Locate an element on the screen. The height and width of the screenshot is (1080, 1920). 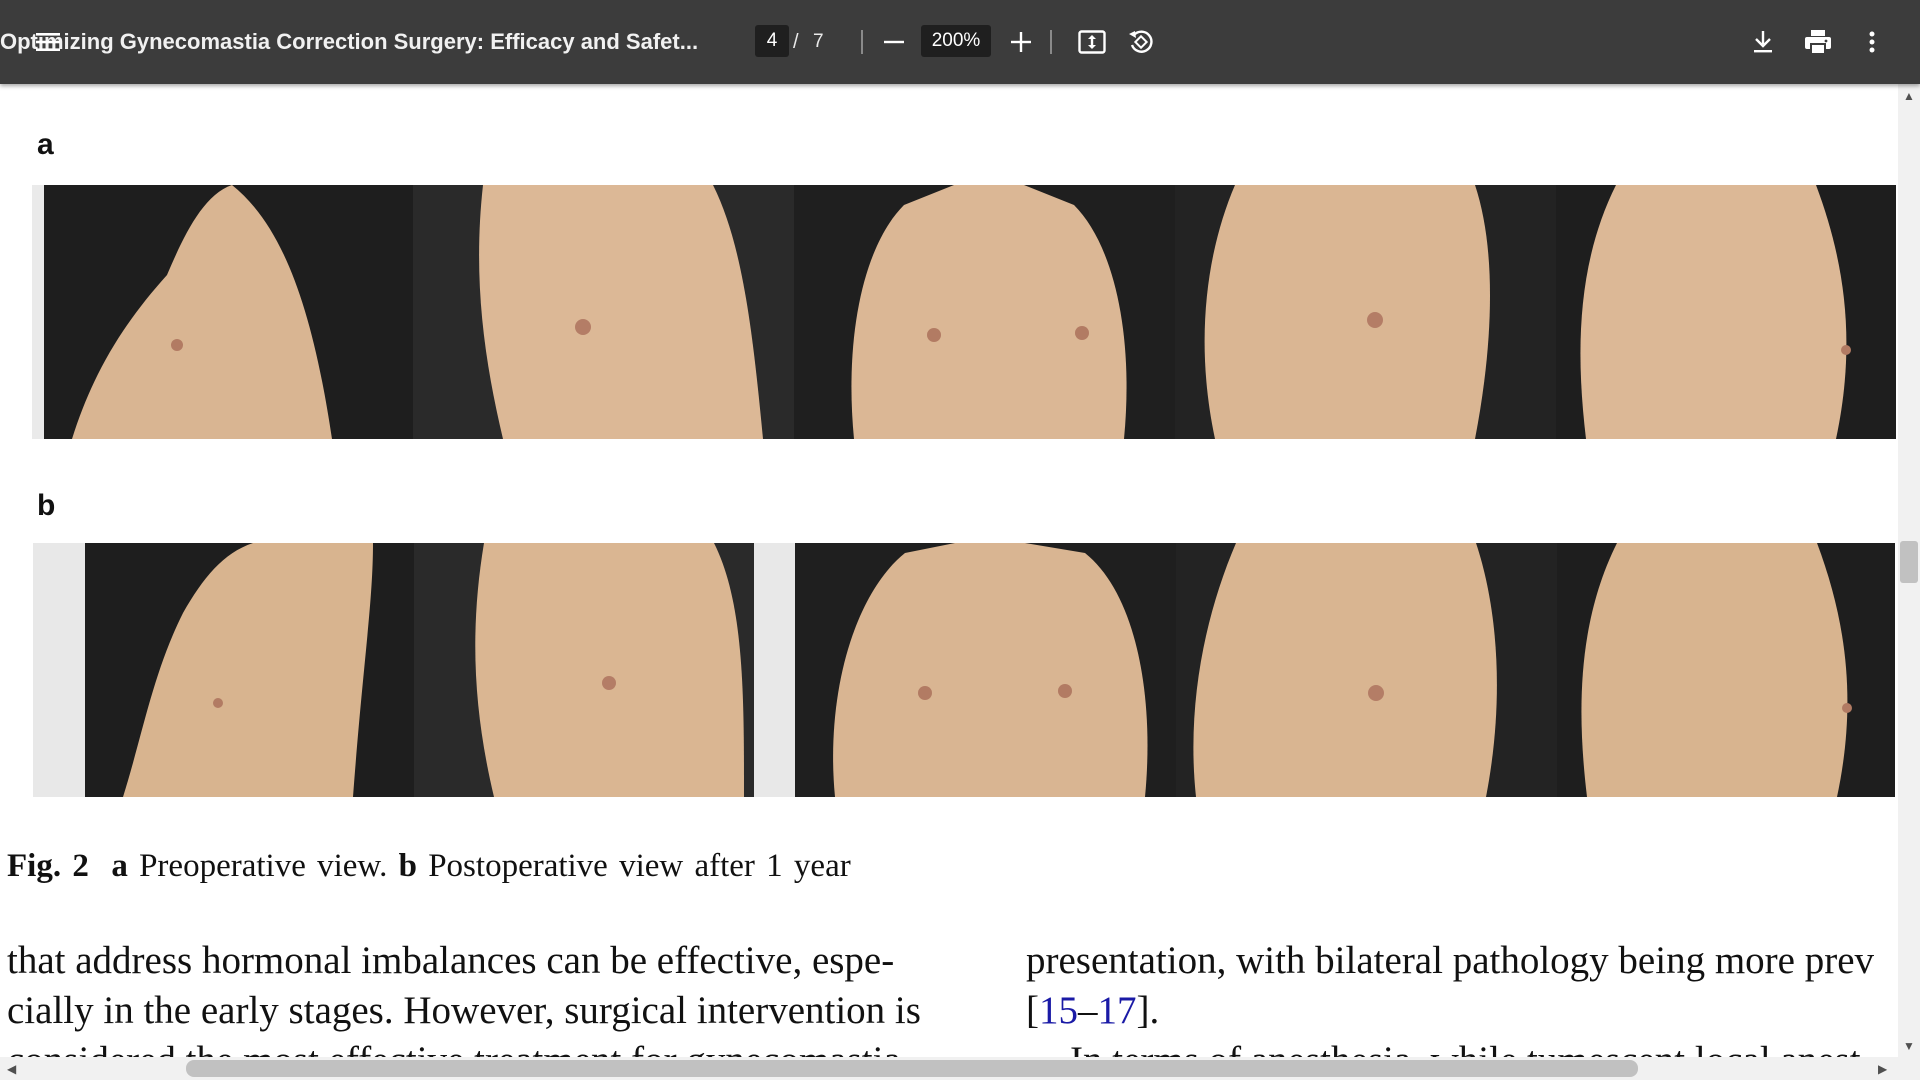
vertical-scrollbar-thumb is located at coordinates (1909, 562).